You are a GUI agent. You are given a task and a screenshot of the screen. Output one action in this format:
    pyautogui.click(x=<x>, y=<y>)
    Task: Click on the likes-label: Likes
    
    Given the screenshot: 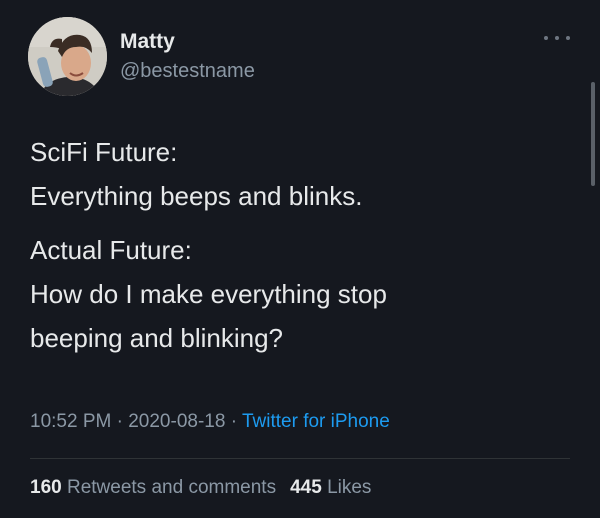 What is the action you would take?
    pyautogui.click(x=349, y=487)
    